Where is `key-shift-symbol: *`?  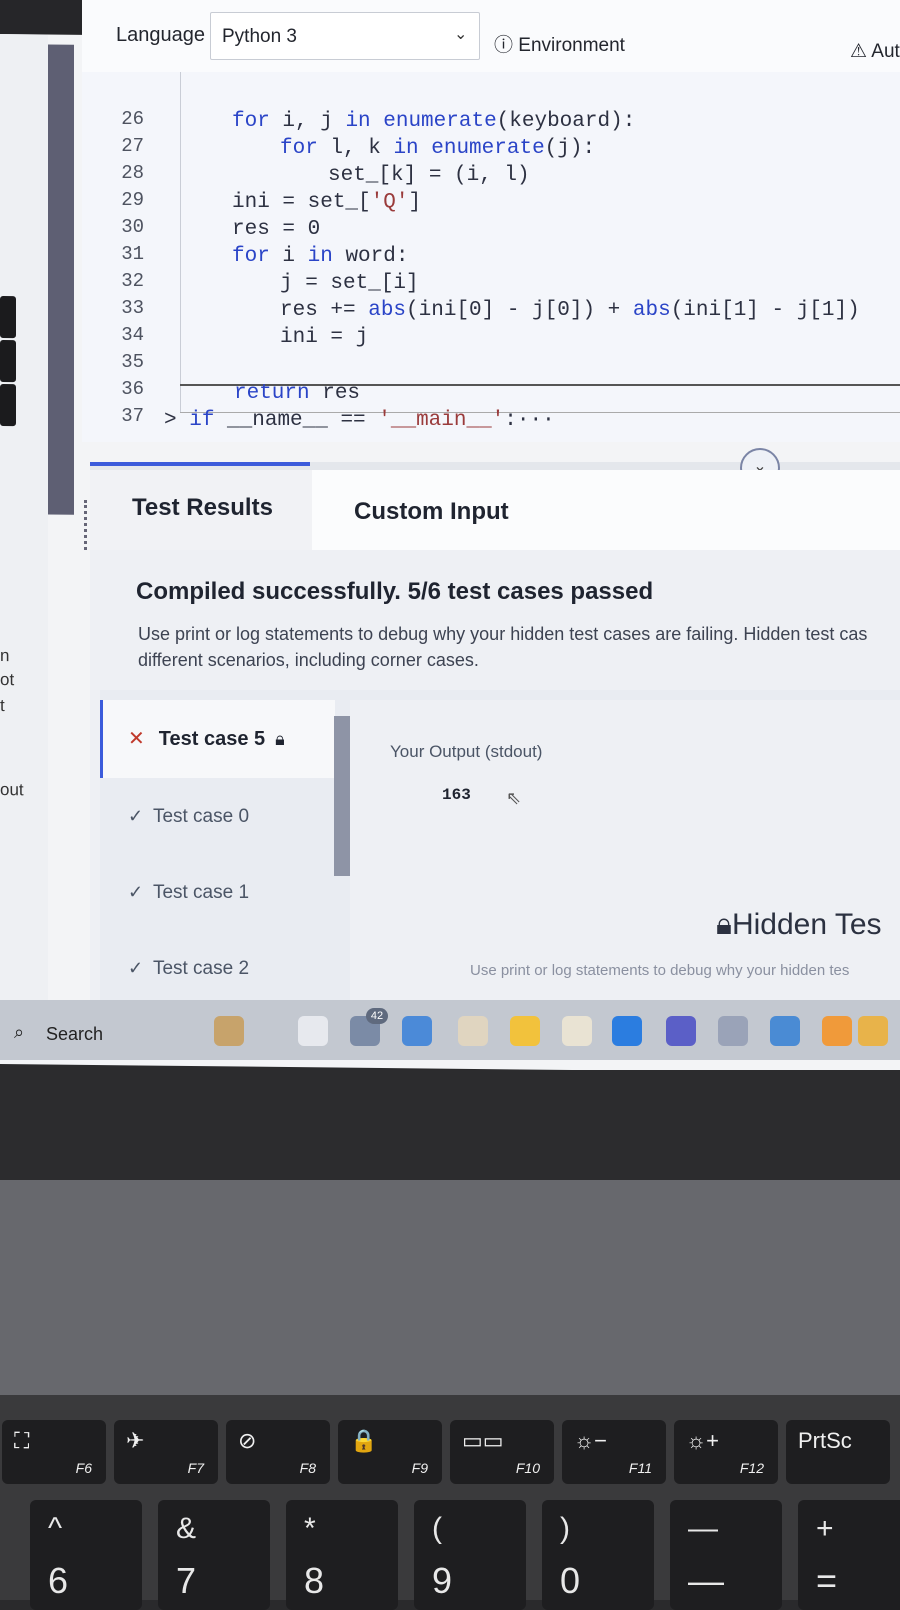 key-shift-symbol: * is located at coordinates (310, 1528).